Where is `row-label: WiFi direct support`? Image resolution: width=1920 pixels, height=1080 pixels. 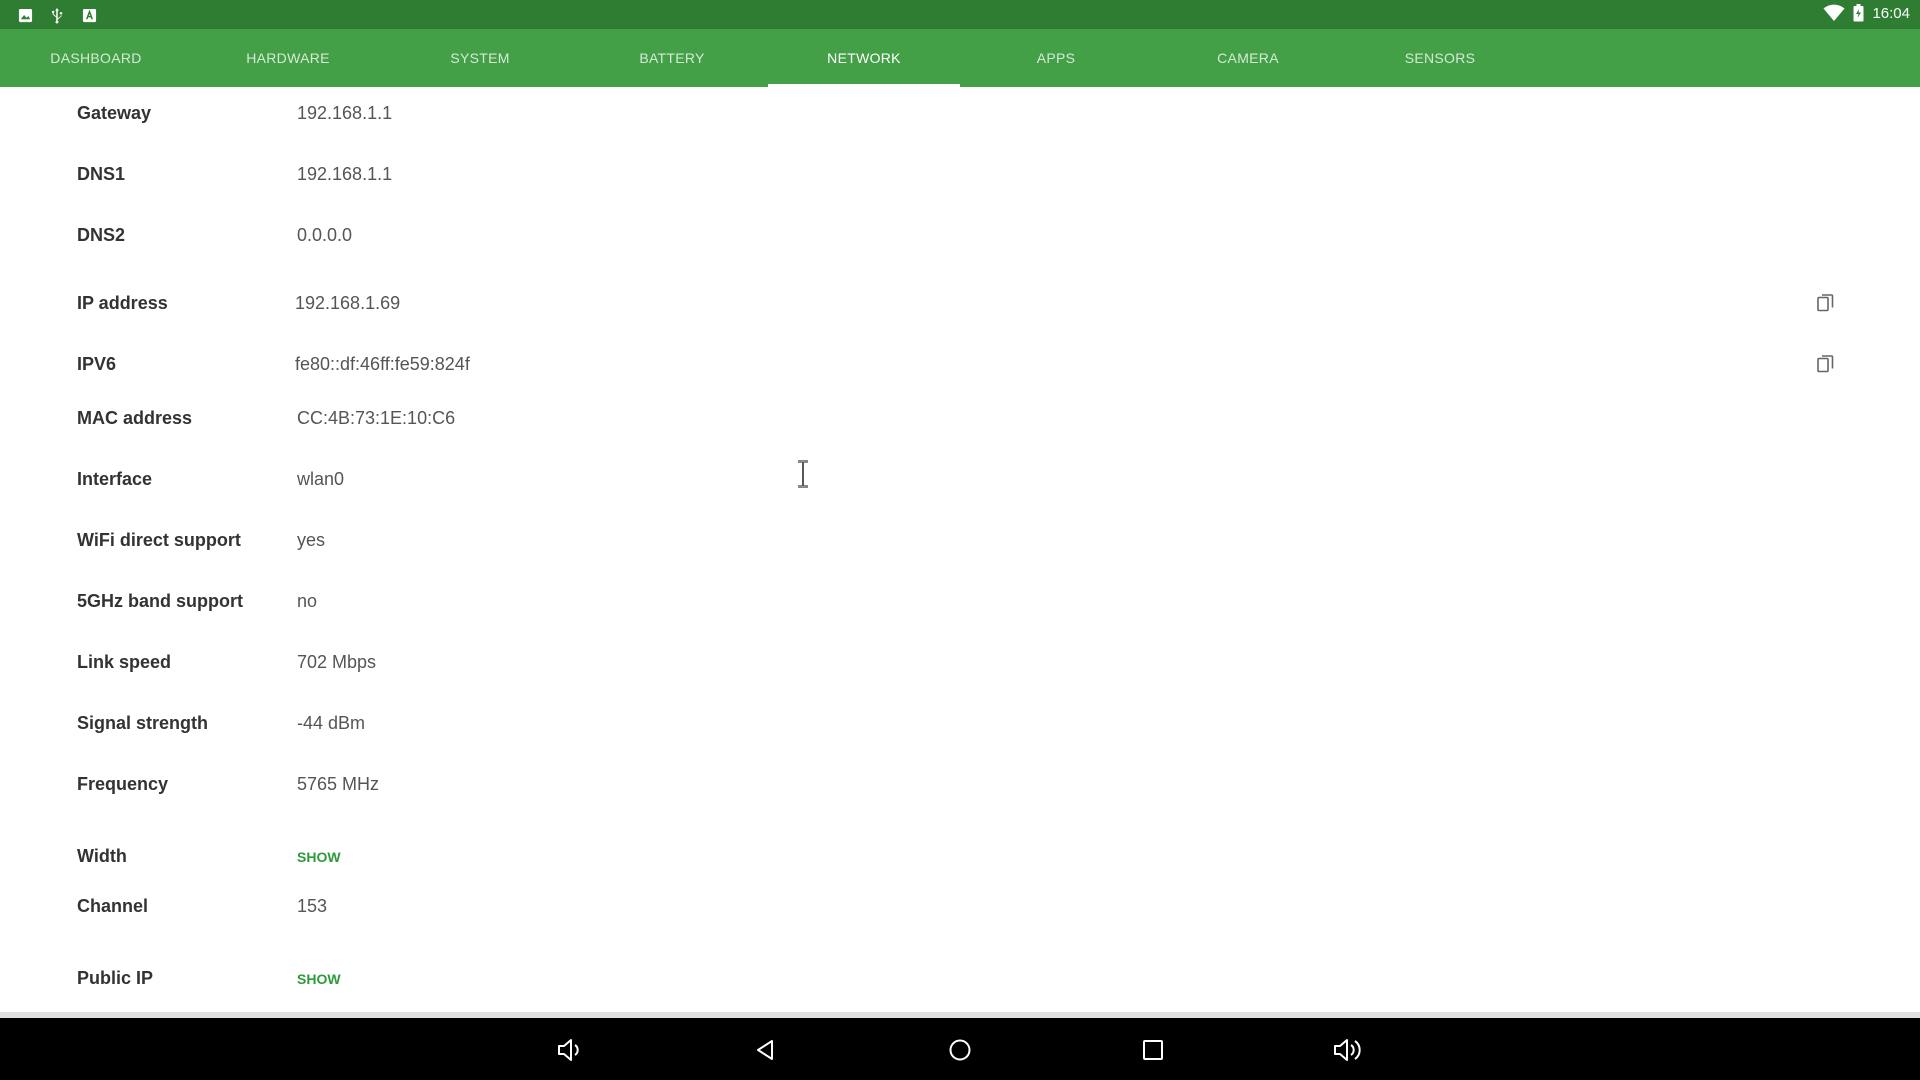
row-label: WiFi direct support is located at coordinates (159, 540).